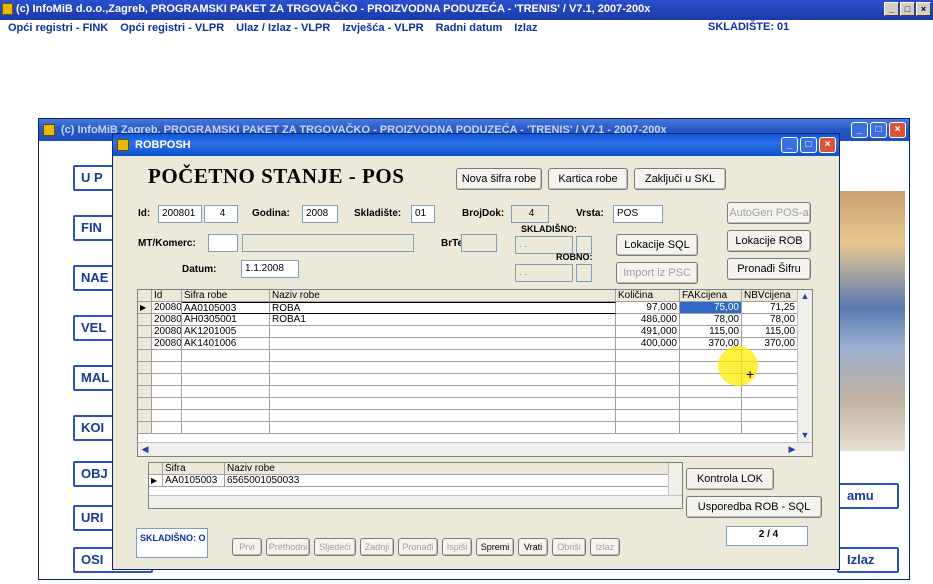 The image size is (933, 584). I want to click on grid-cell-sifra: AH0305001, so click(226, 320).